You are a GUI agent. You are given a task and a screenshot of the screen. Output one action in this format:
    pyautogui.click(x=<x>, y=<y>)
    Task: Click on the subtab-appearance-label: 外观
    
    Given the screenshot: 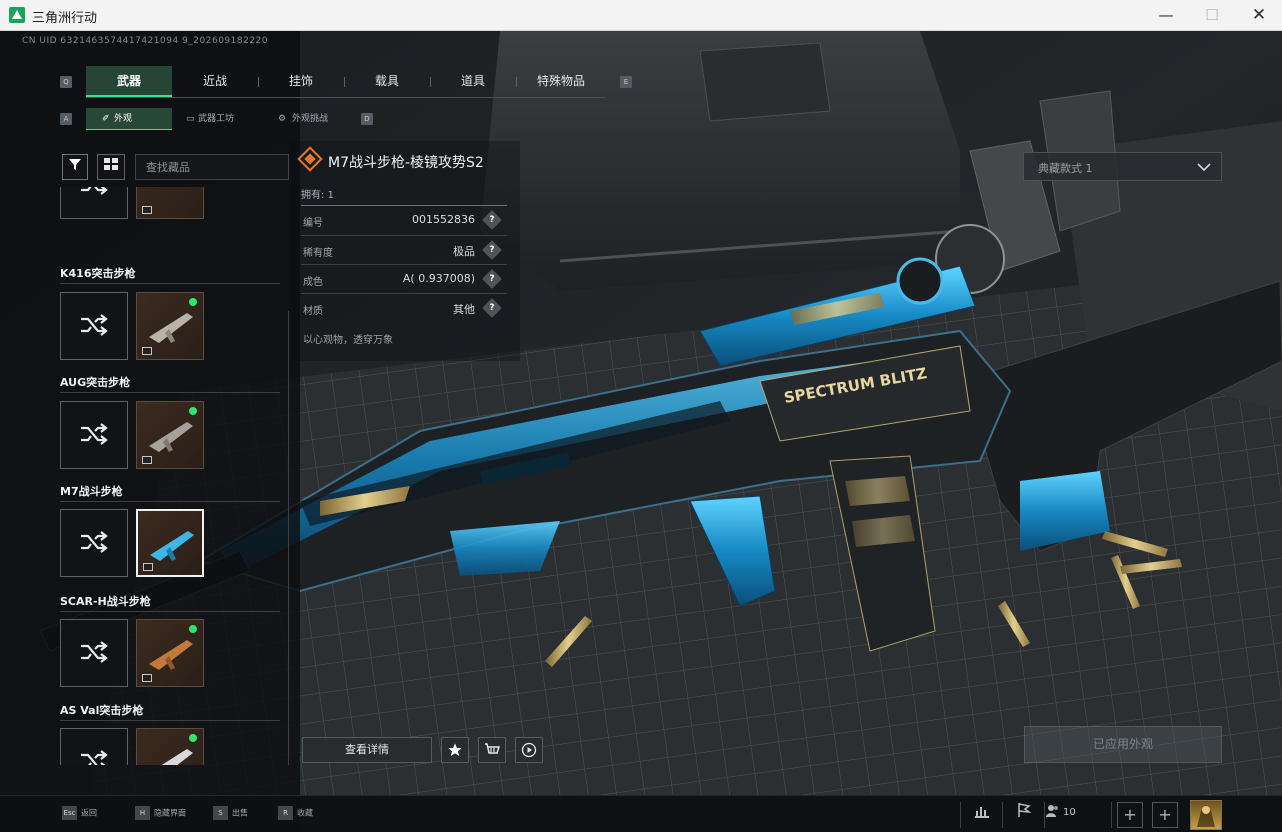 What is the action you would take?
    pyautogui.click(x=123, y=119)
    